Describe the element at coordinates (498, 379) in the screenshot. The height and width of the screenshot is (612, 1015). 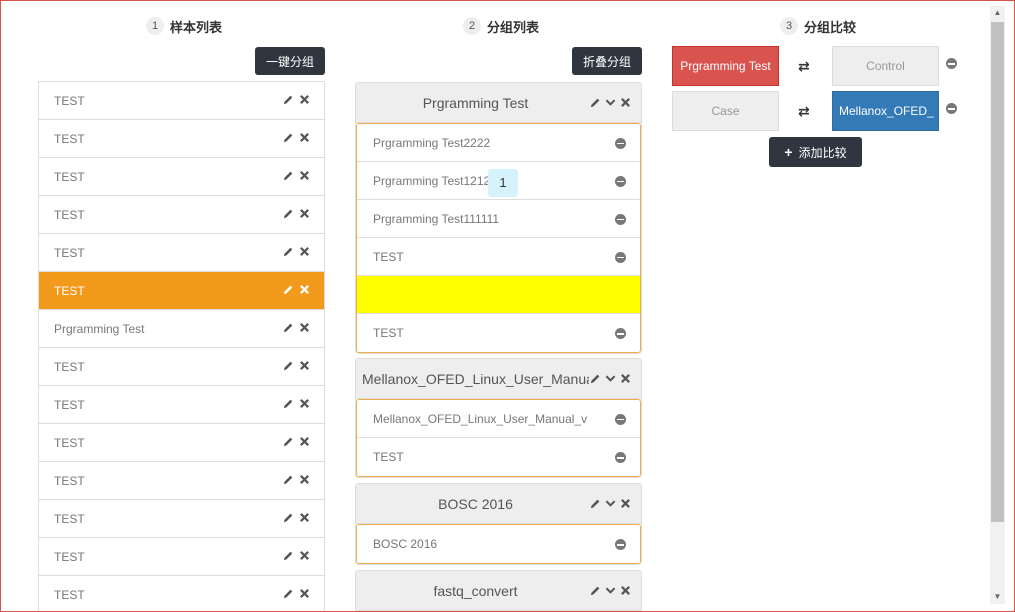
I see `group-header: Mellanox_OFED_Linux_User_Manual` at that location.